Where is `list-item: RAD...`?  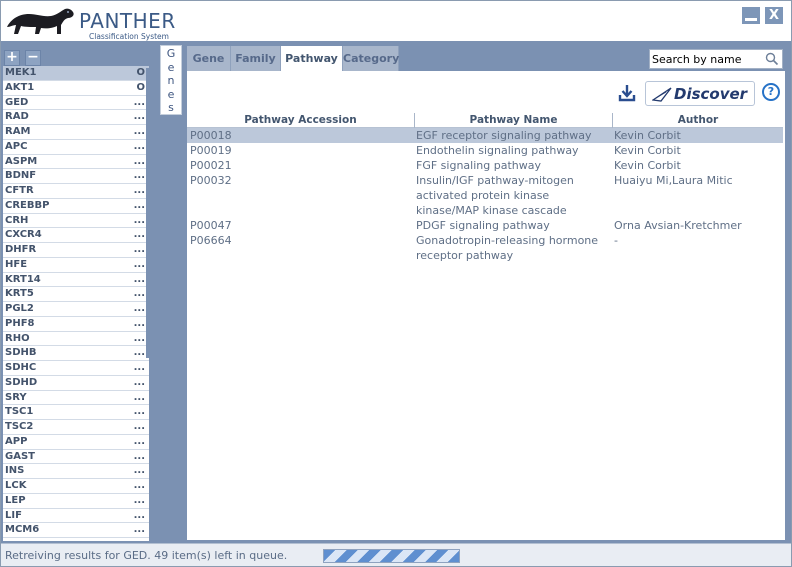 list-item: RAD... is located at coordinates (76, 117).